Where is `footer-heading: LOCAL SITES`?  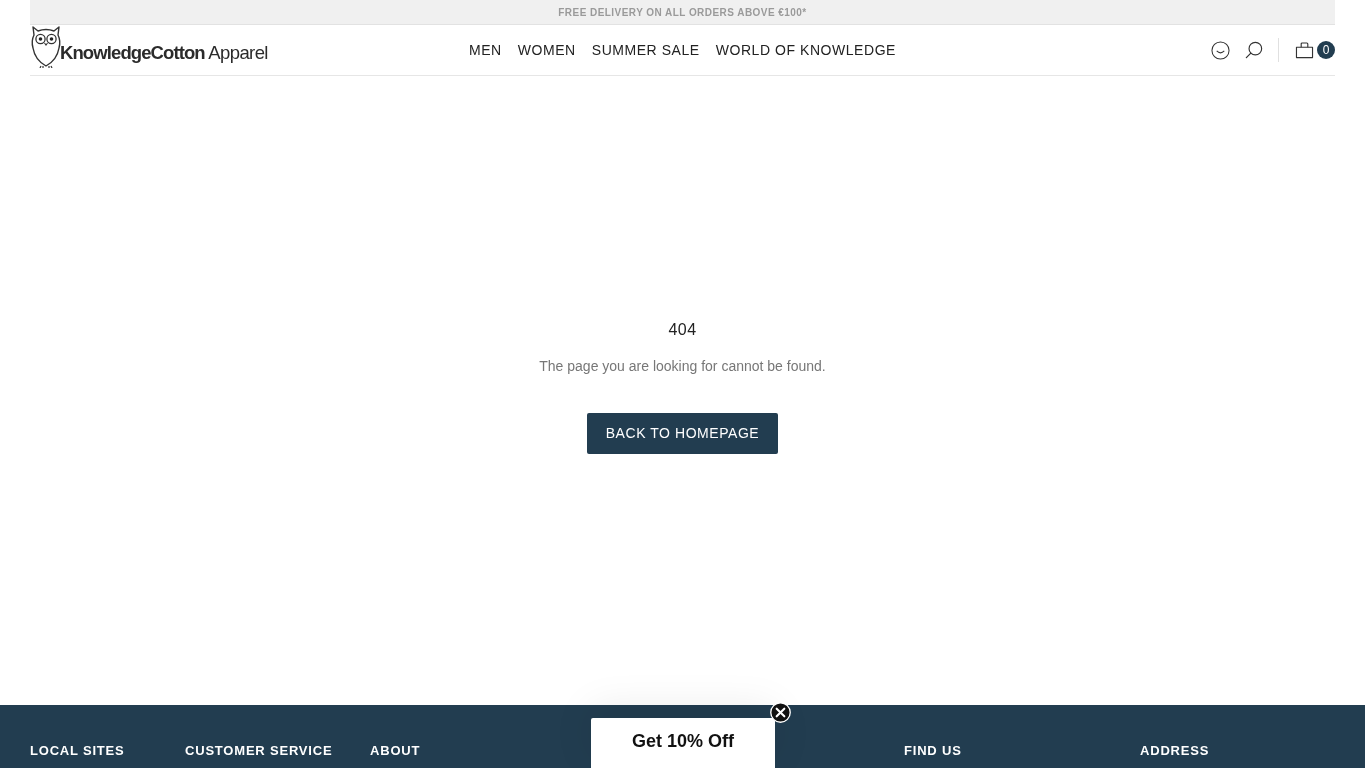 footer-heading: LOCAL SITES is located at coordinates (77, 751).